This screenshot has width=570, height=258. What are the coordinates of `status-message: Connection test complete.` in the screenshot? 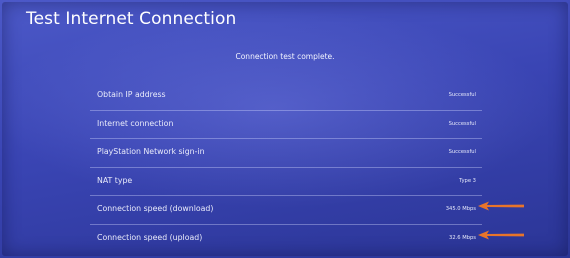 It's located at (285, 56).